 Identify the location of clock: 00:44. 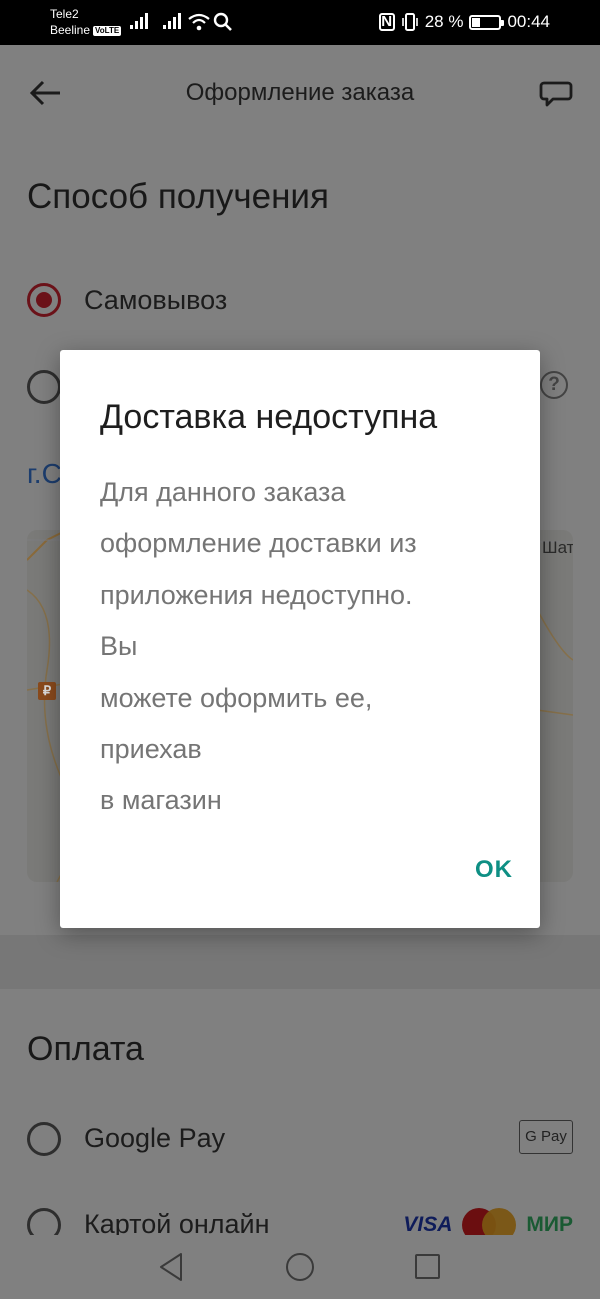
(528, 21).